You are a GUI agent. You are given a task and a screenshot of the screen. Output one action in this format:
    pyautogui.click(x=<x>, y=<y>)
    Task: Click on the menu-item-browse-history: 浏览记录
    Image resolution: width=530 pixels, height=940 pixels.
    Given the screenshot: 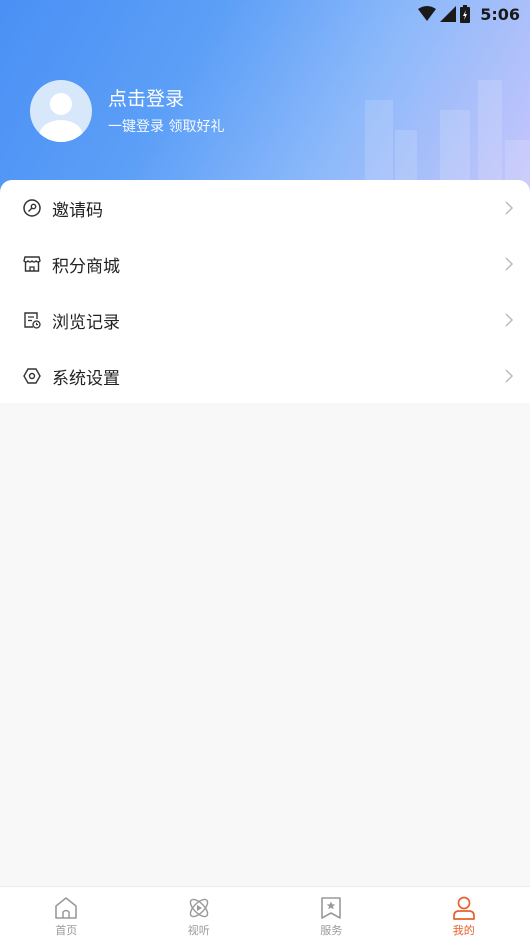 What is the action you would take?
    pyautogui.click(x=265, y=320)
    